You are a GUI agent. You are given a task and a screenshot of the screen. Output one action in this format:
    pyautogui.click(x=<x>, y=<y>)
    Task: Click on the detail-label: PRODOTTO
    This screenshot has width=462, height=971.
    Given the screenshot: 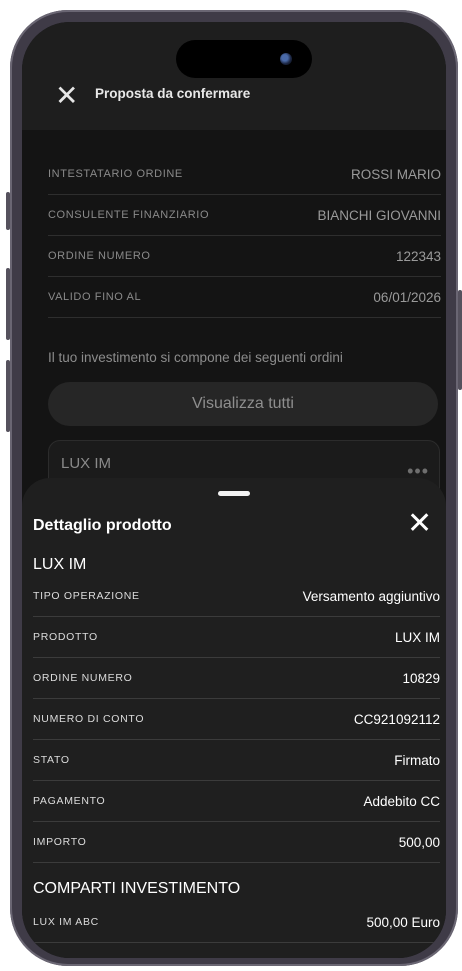 What is the action you would take?
    pyautogui.click(x=65, y=637)
    